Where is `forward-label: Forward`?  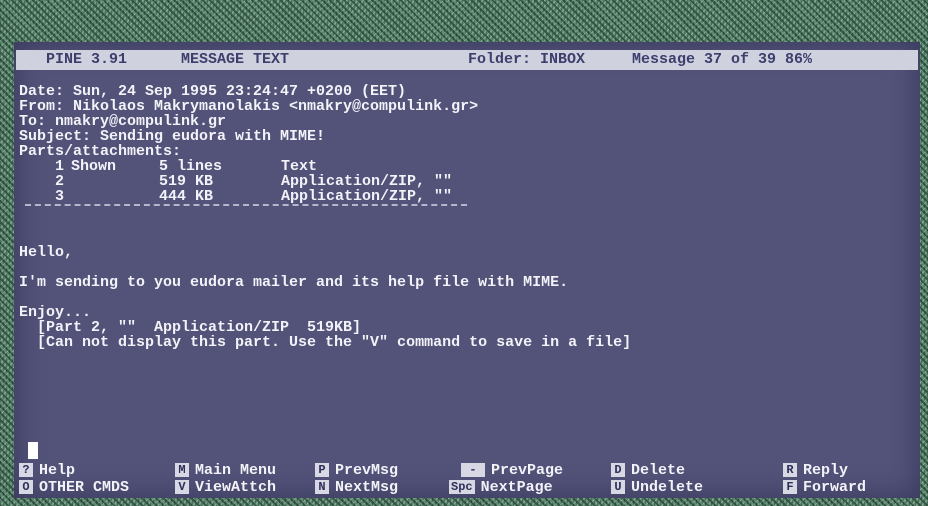 forward-label: Forward is located at coordinates (835, 487).